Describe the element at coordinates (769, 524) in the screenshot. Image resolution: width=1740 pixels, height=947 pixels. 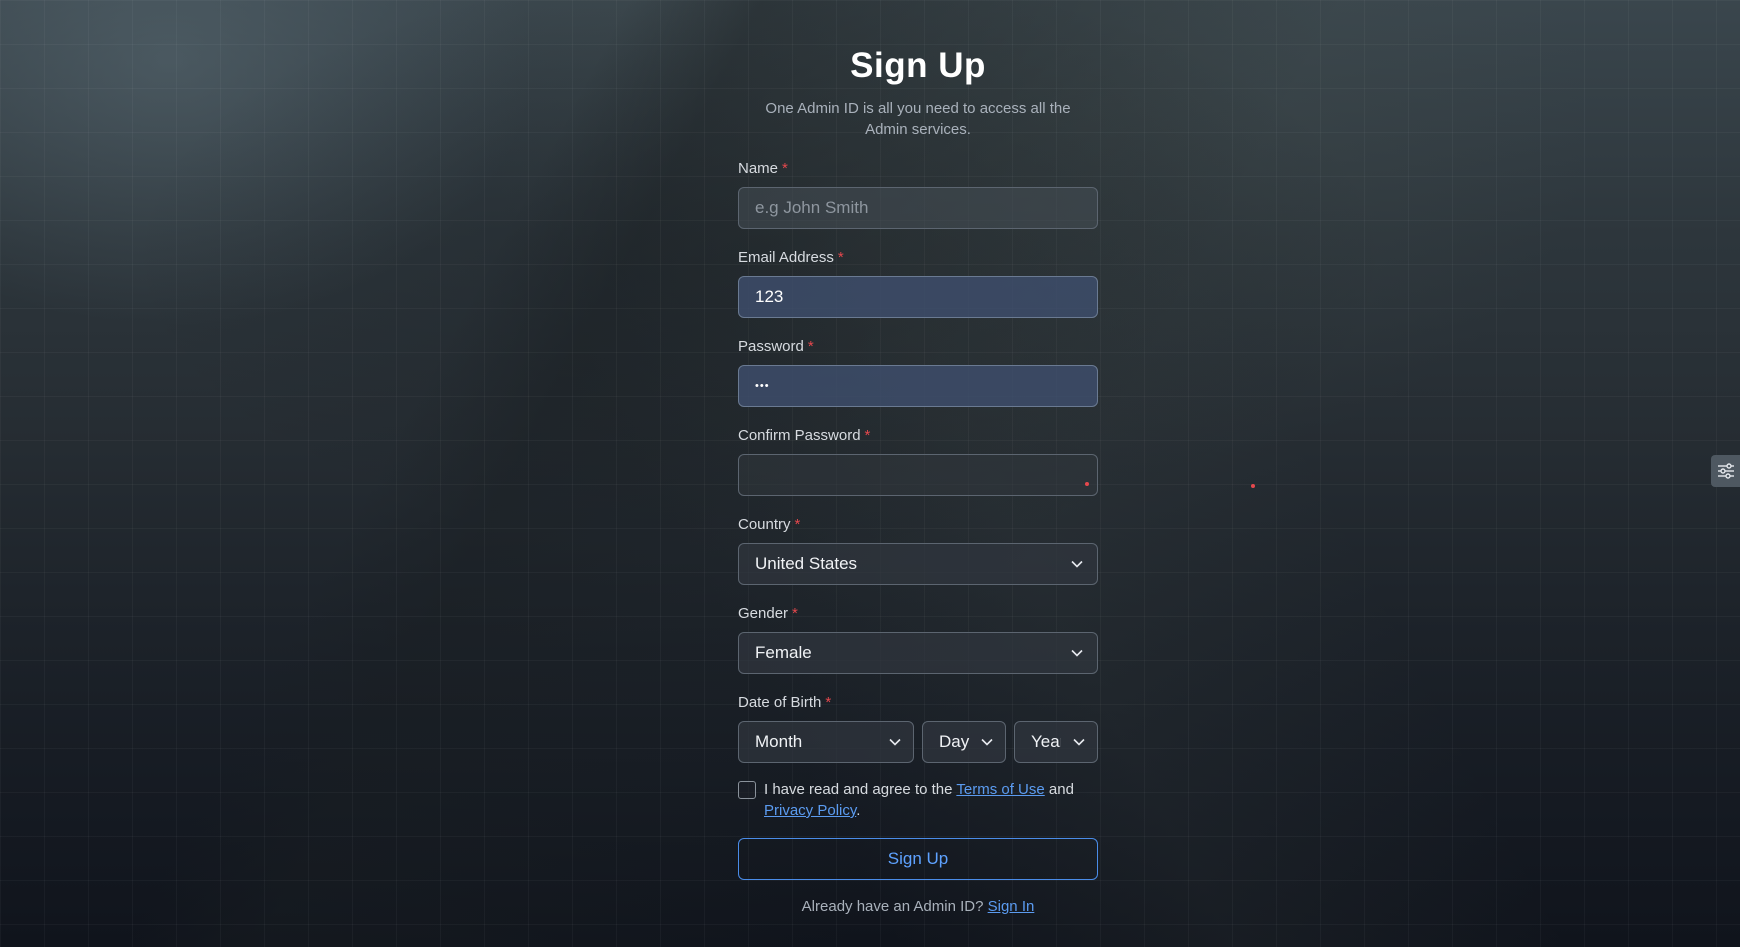
I see `country-label: Country *` at that location.